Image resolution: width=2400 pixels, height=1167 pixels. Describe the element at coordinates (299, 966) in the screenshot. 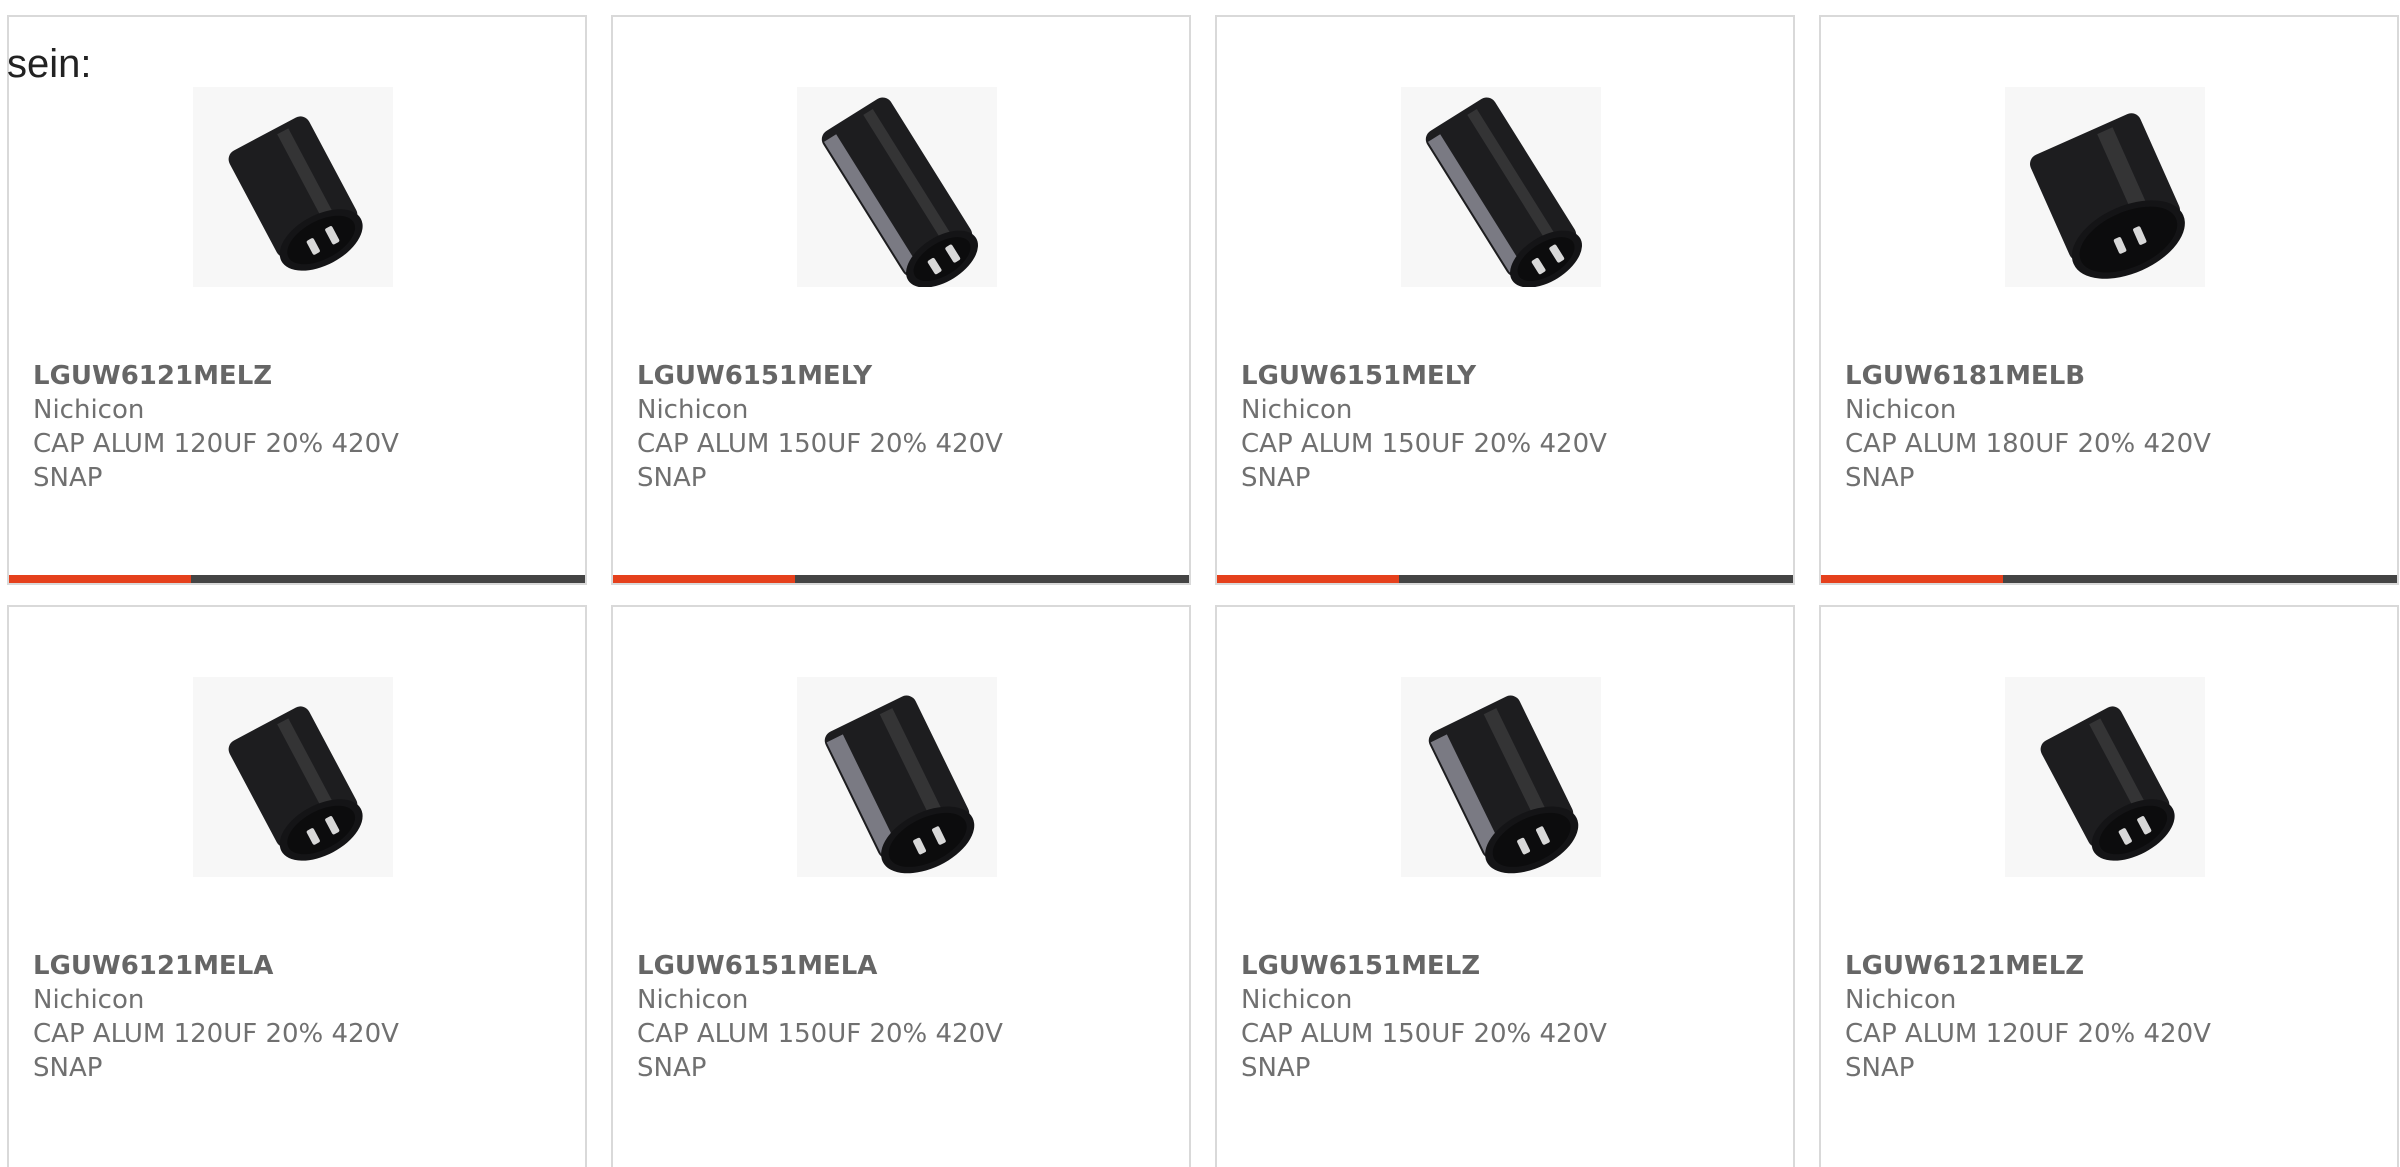

I see `part-number: LGUW6121MELA` at that location.